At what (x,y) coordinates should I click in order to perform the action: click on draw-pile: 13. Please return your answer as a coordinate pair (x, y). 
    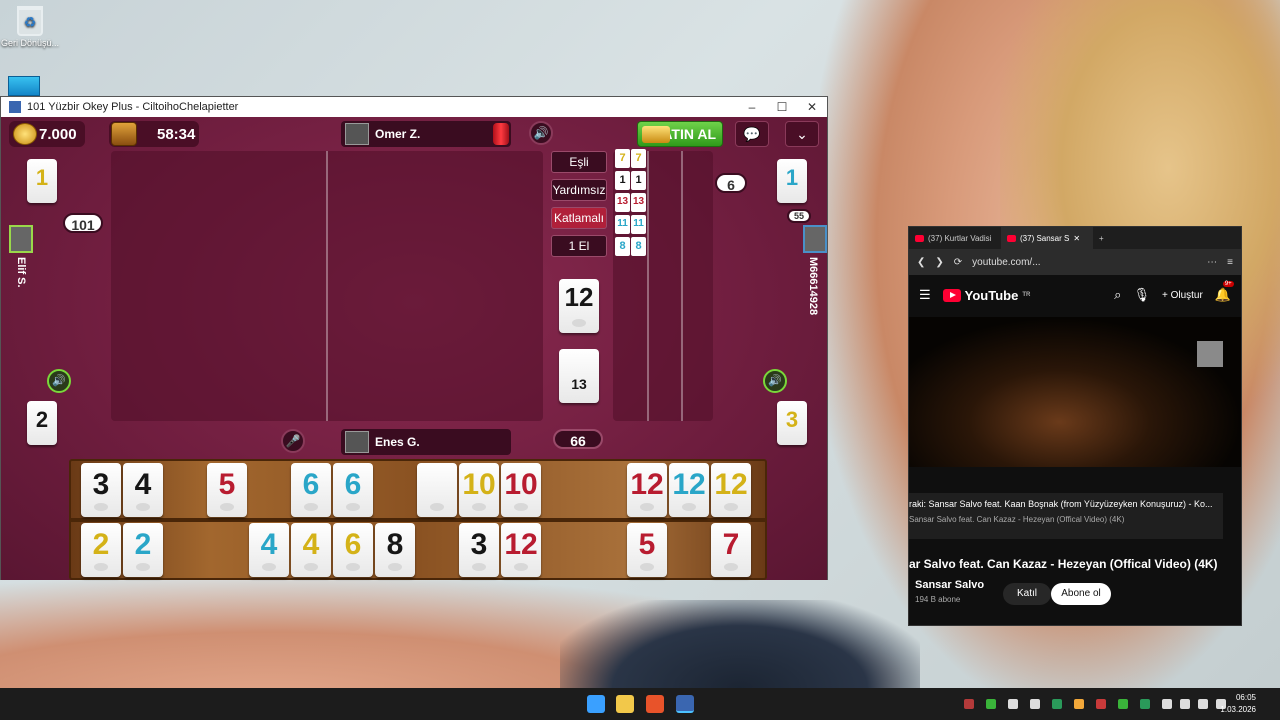
    Looking at the image, I should click on (579, 376).